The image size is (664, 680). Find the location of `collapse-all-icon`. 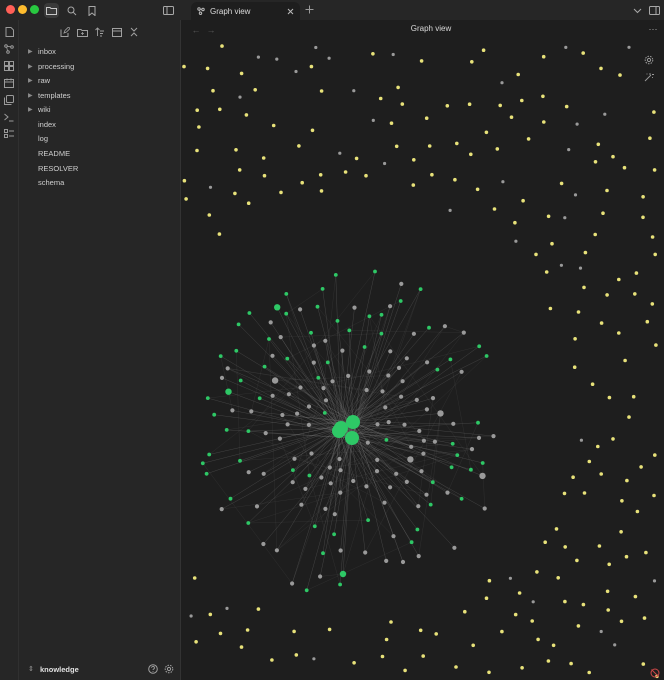

collapse-all-icon is located at coordinates (134, 32).